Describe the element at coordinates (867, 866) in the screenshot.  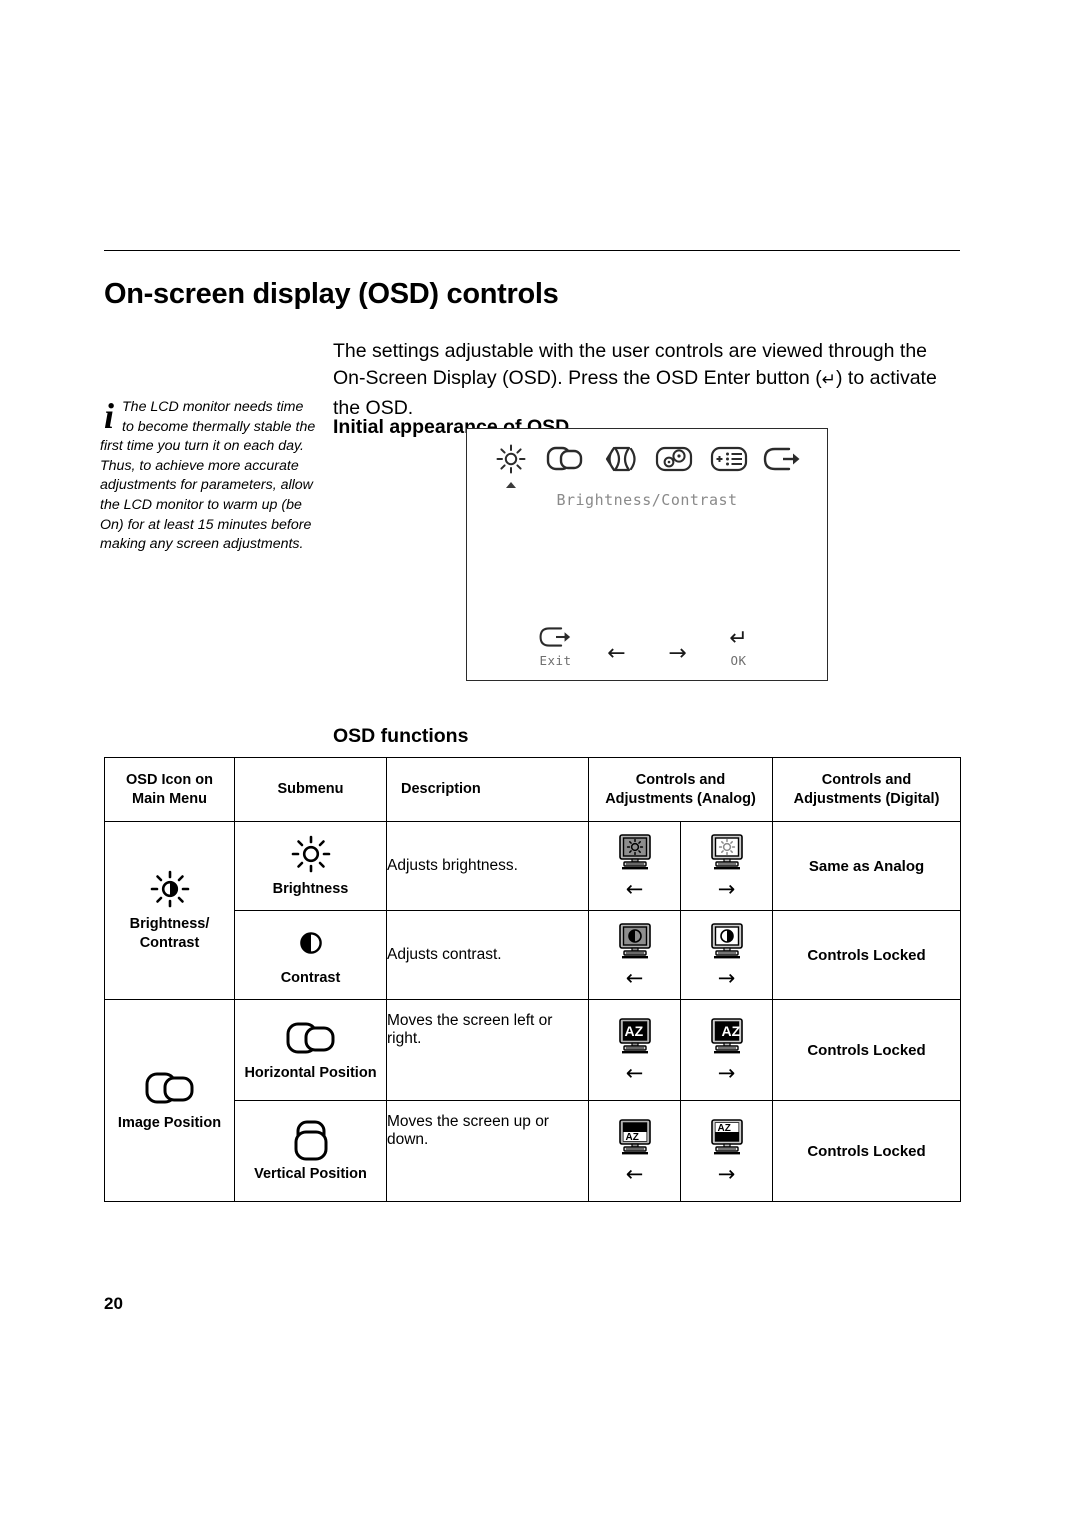
I see `cell-digital-brightness: Same as Analog` at that location.